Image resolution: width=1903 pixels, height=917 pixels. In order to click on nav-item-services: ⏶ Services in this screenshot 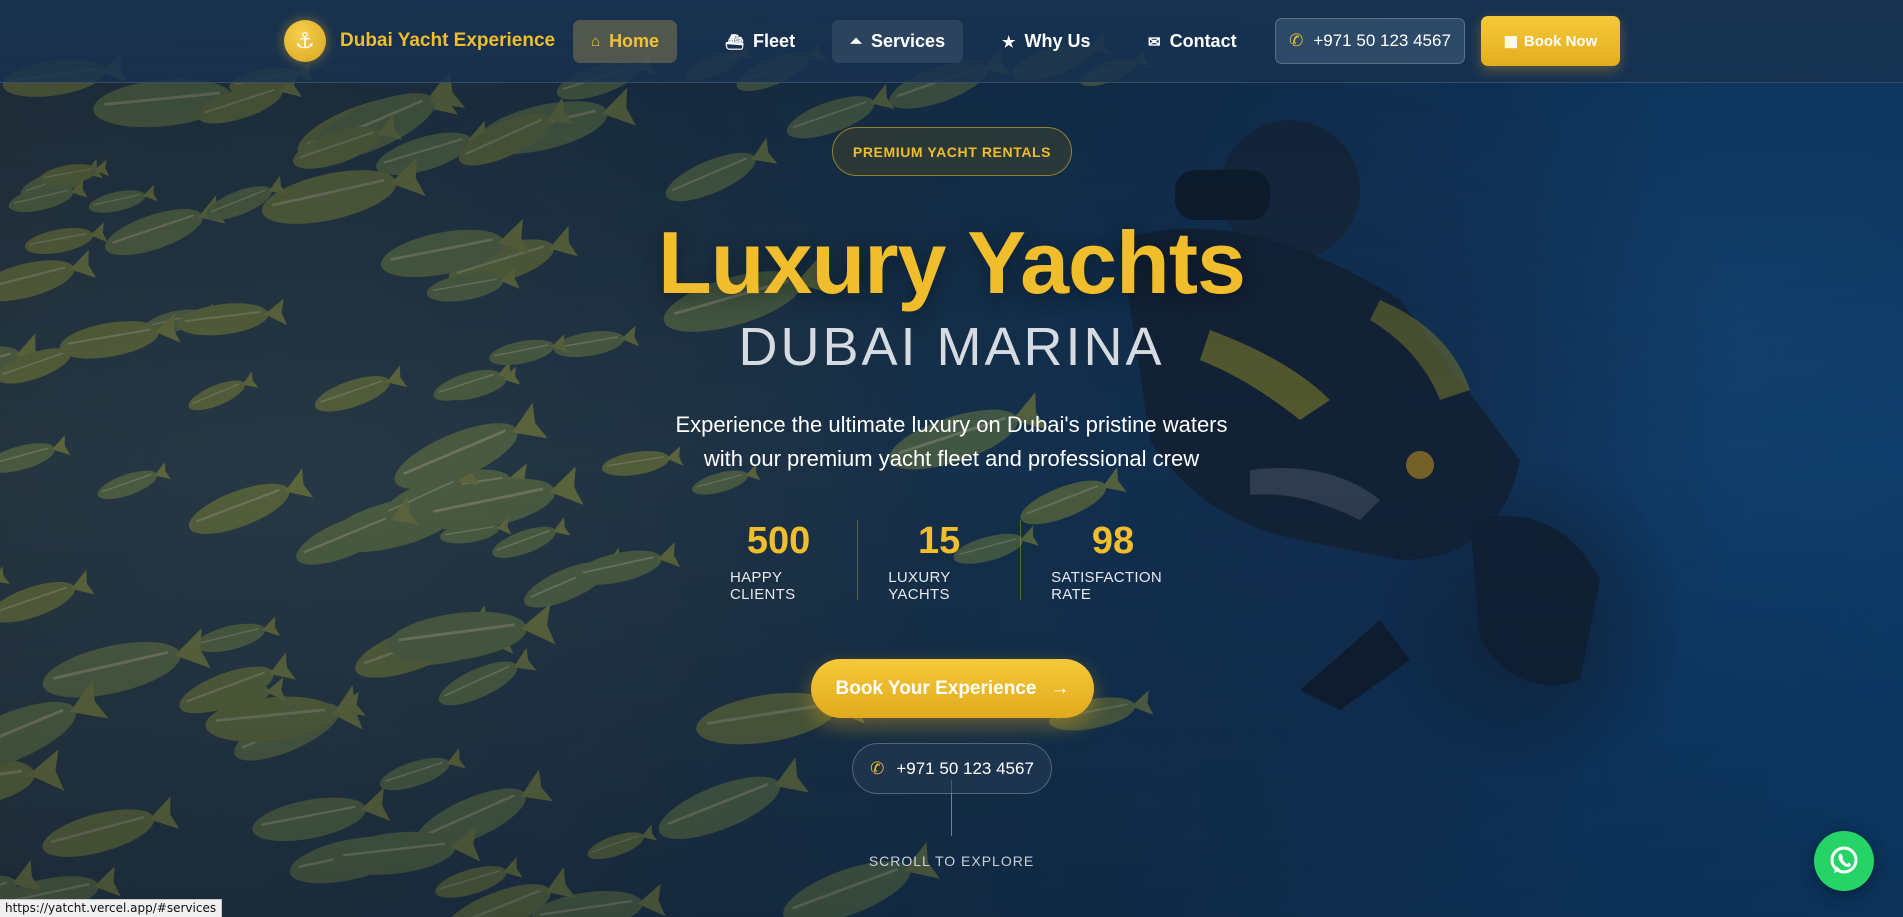, I will do `click(898, 41)`.